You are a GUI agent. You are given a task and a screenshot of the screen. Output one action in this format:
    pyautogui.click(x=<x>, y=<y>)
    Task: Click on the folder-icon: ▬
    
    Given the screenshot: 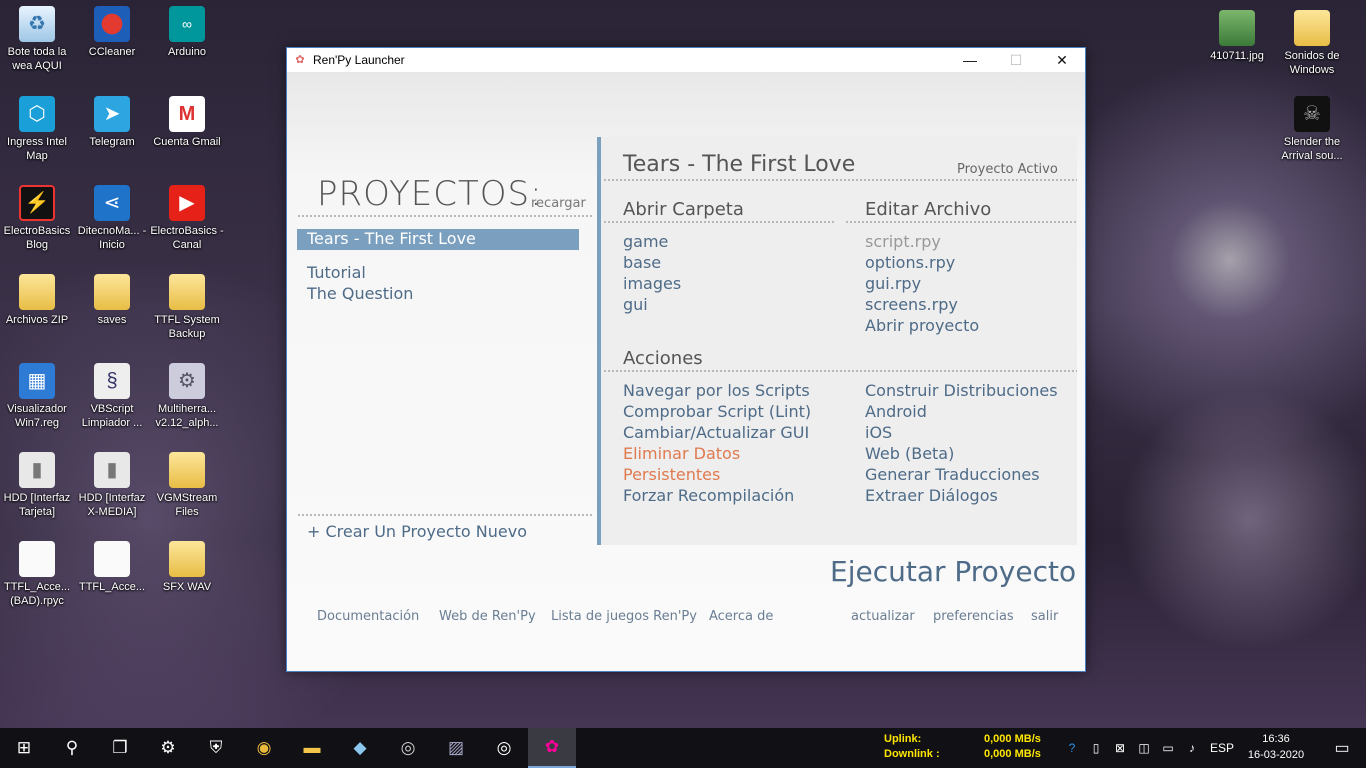 What is the action you would take?
    pyautogui.click(x=312, y=747)
    